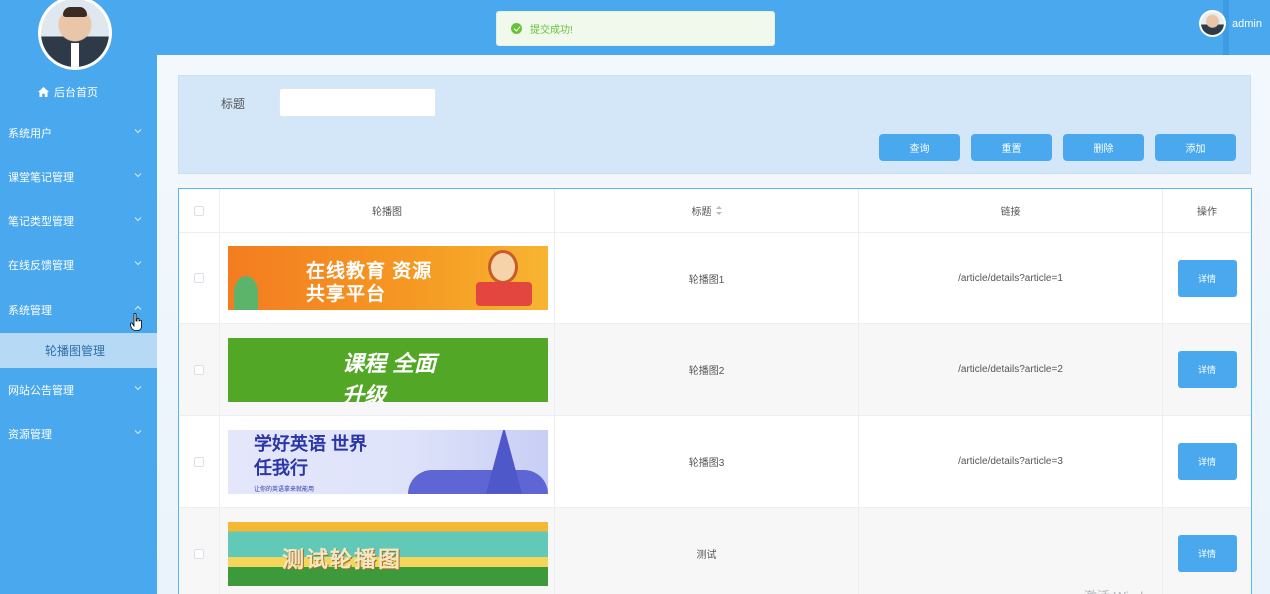 The height and width of the screenshot is (594, 1270). What do you see at coordinates (369, 283) in the screenshot?
I see `banner-text: 在线教育 资源共享平台` at bounding box center [369, 283].